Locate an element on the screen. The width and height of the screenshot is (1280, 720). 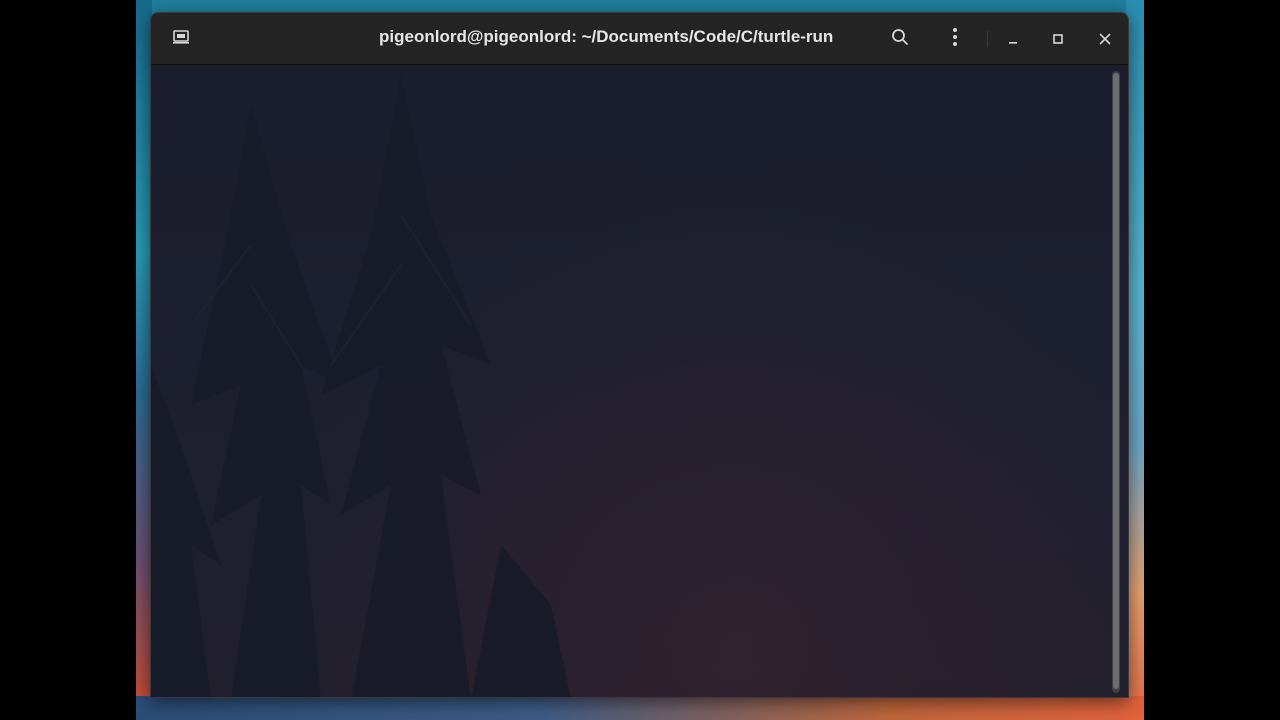
letterbox-left is located at coordinates (68, 360).